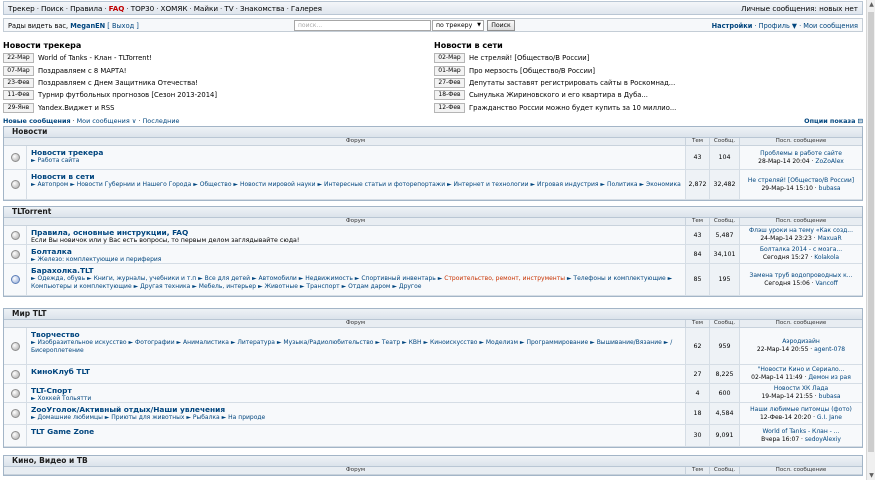 The image size is (875, 480). I want to click on menu-item: Знакомства, so click(262, 8).